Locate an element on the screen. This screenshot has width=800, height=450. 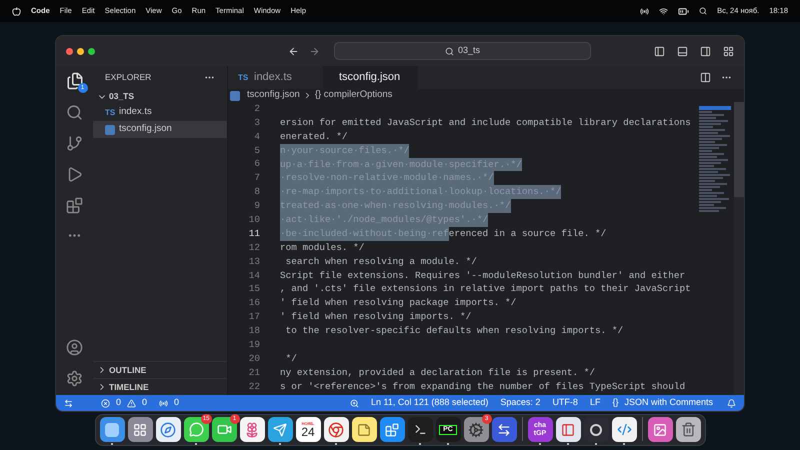
trash-icon is located at coordinates (688, 429).